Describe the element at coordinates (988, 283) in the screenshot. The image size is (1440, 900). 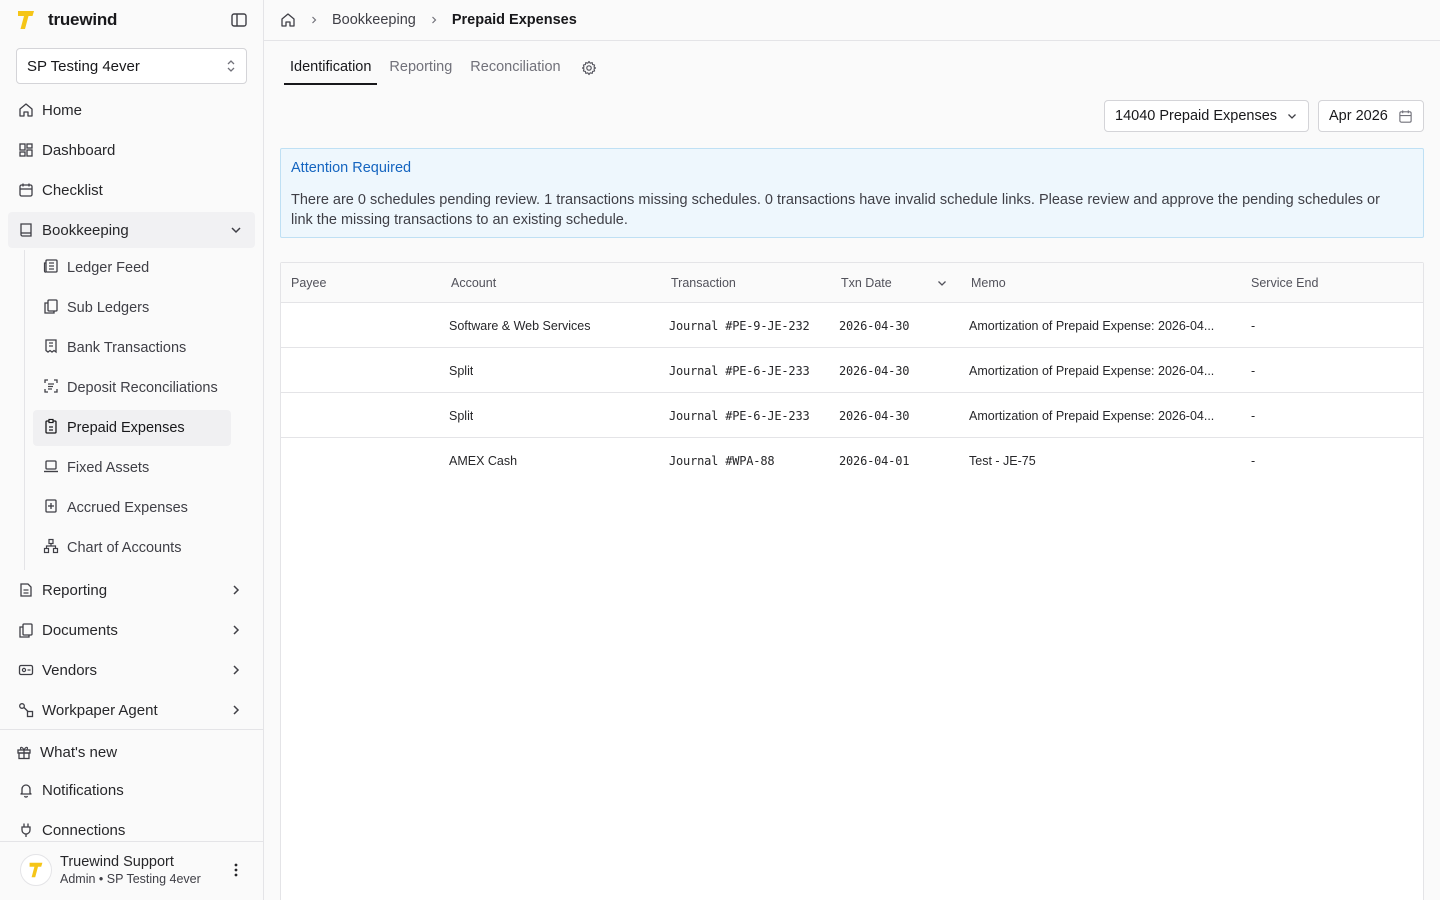
I see `column-header-memo: Memo` at that location.